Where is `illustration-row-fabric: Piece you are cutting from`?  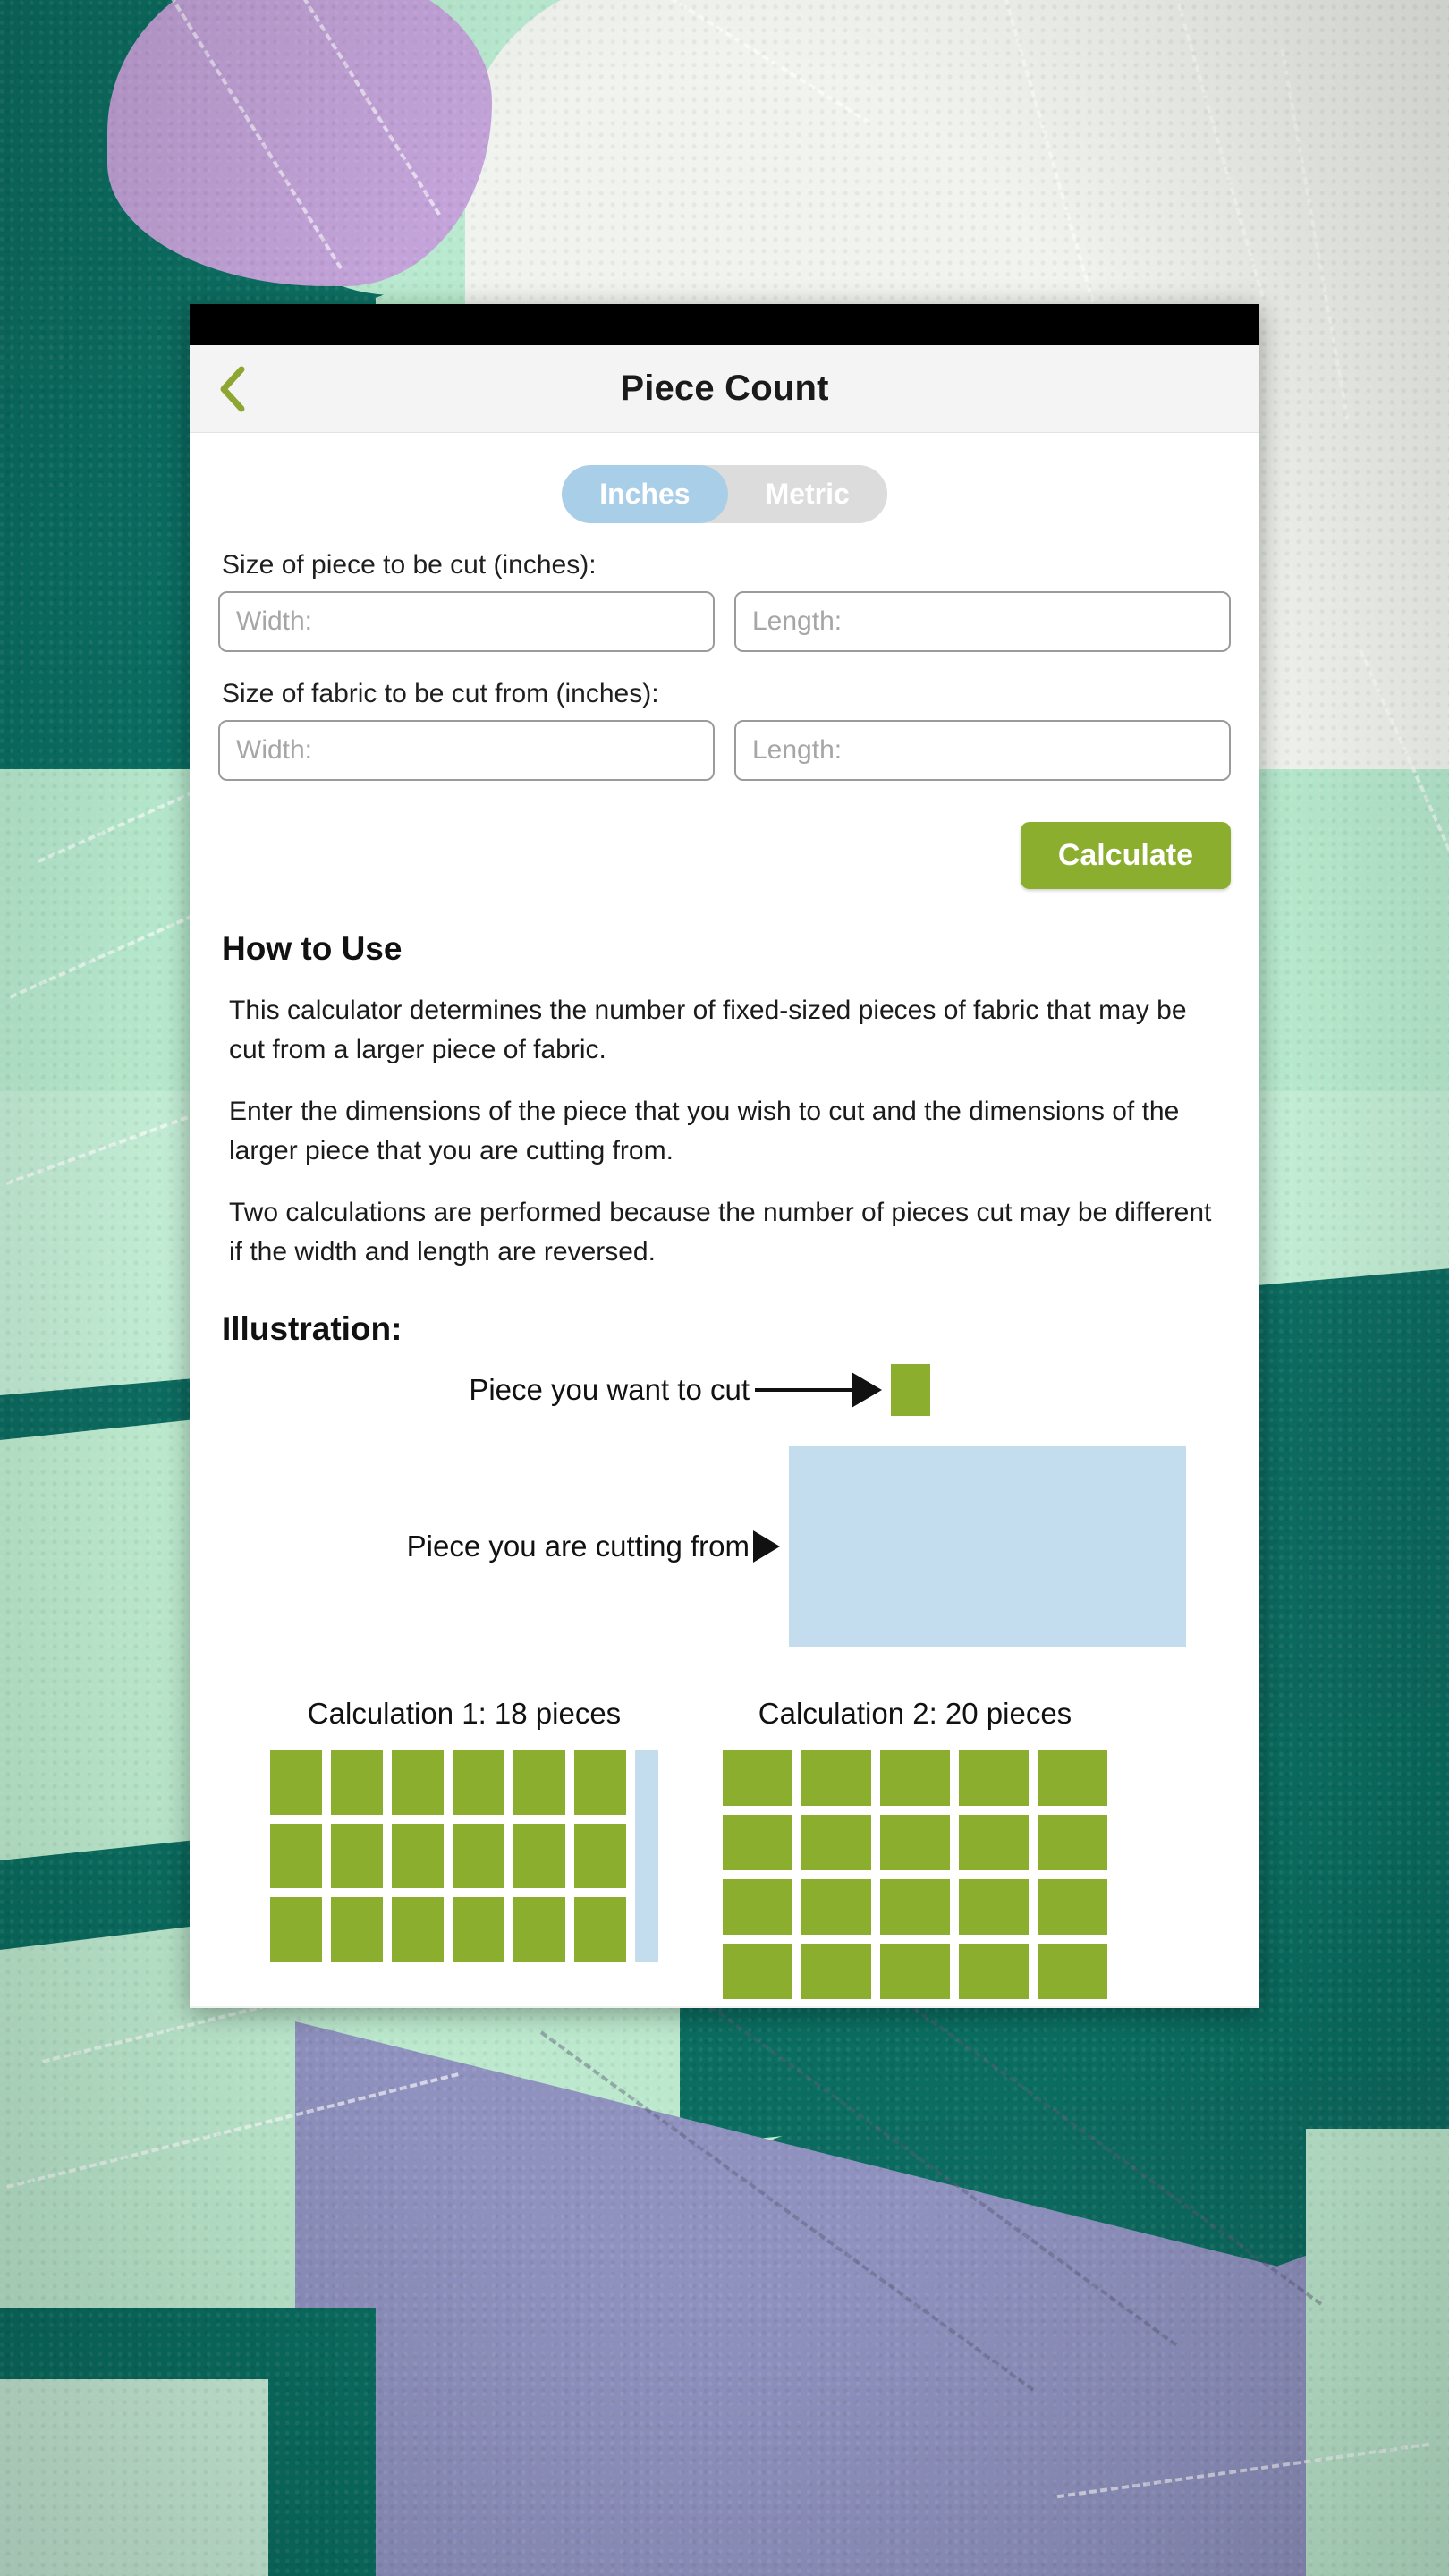
illustration-row-fabric: Piece you are cutting from is located at coordinates (724, 1546).